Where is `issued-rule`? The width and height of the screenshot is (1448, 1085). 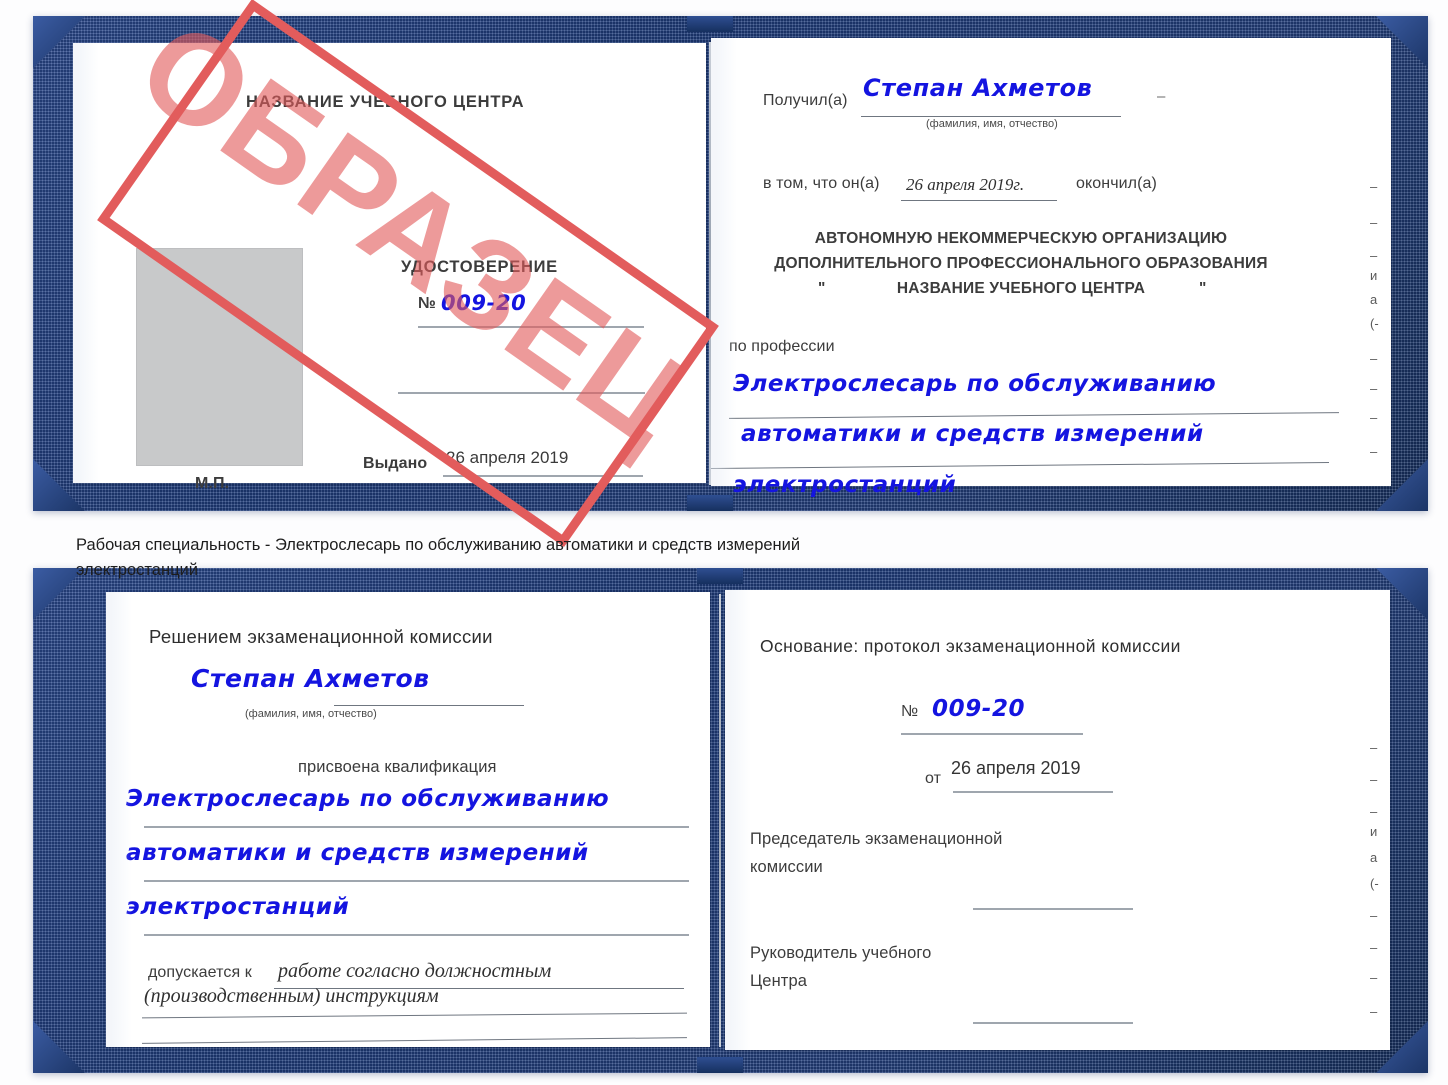 issued-rule is located at coordinates (543, 476).